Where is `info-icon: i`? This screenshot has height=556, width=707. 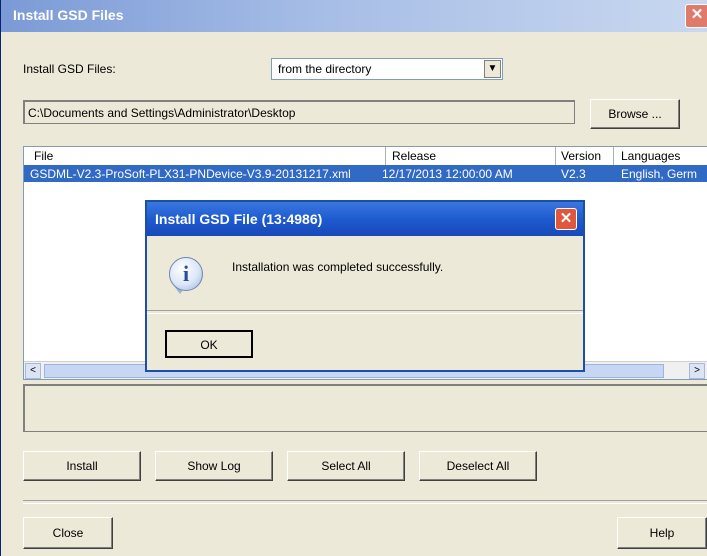
info-icon: i is located at coordinates (186, 274).